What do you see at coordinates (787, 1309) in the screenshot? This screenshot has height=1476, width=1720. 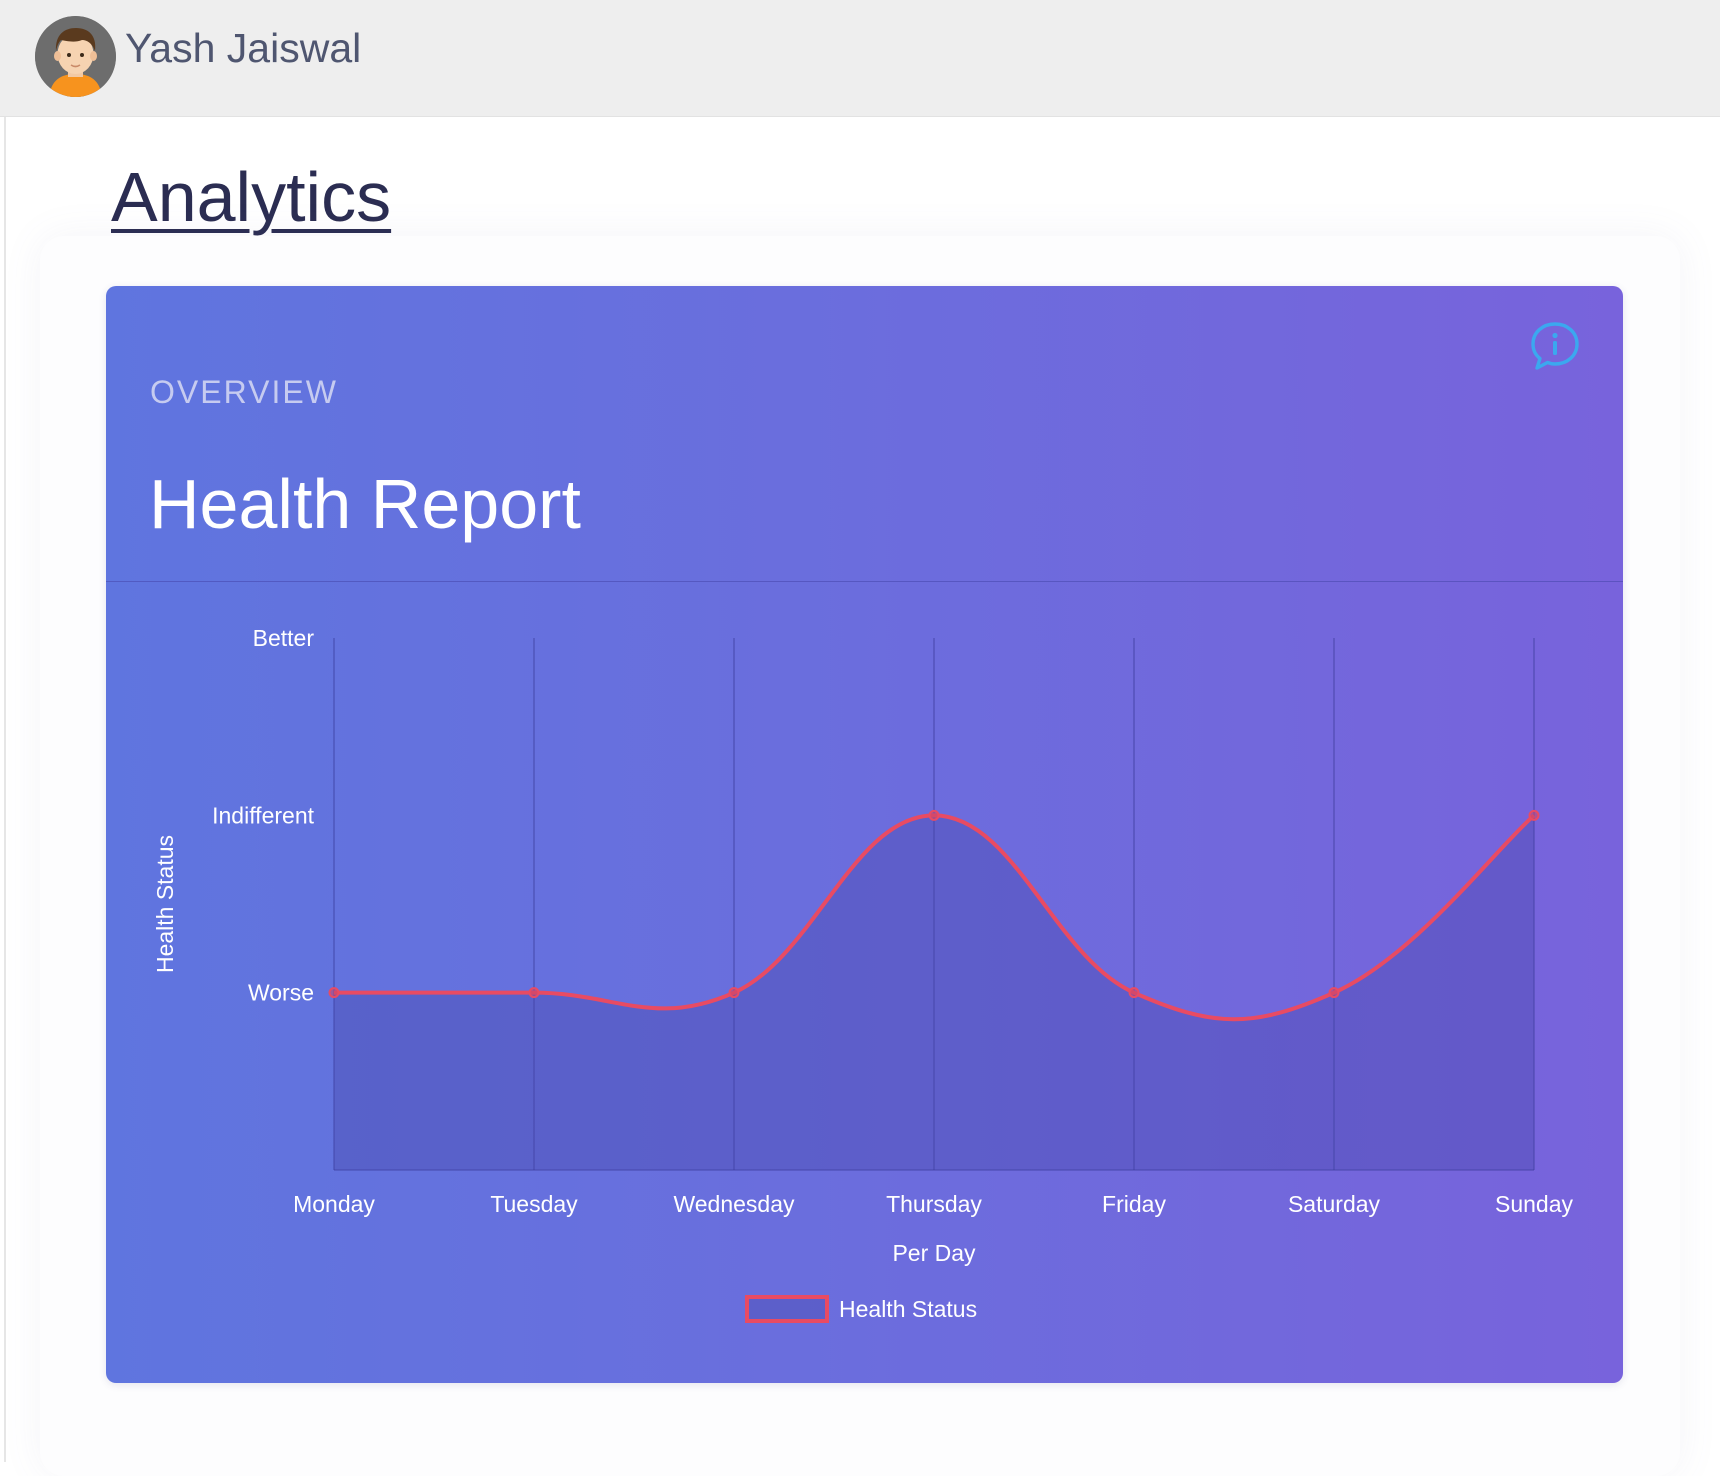 I see `legend-swatch` at bounding box center [787, 1309].